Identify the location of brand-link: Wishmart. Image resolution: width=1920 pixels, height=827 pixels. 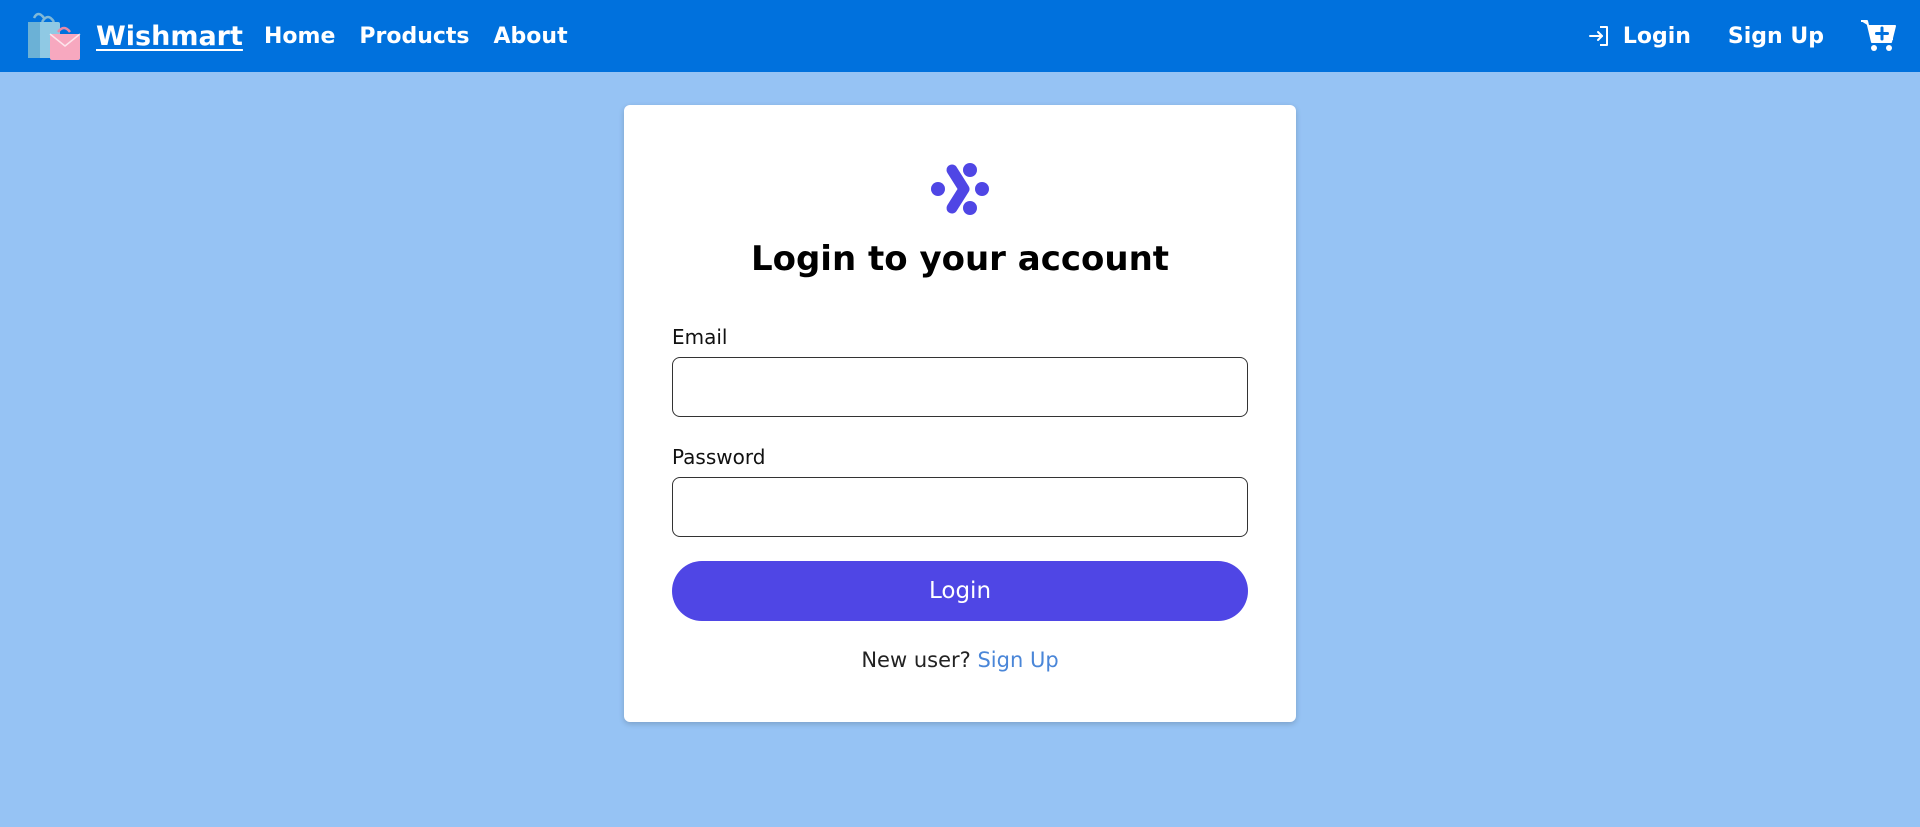
(133, 36).